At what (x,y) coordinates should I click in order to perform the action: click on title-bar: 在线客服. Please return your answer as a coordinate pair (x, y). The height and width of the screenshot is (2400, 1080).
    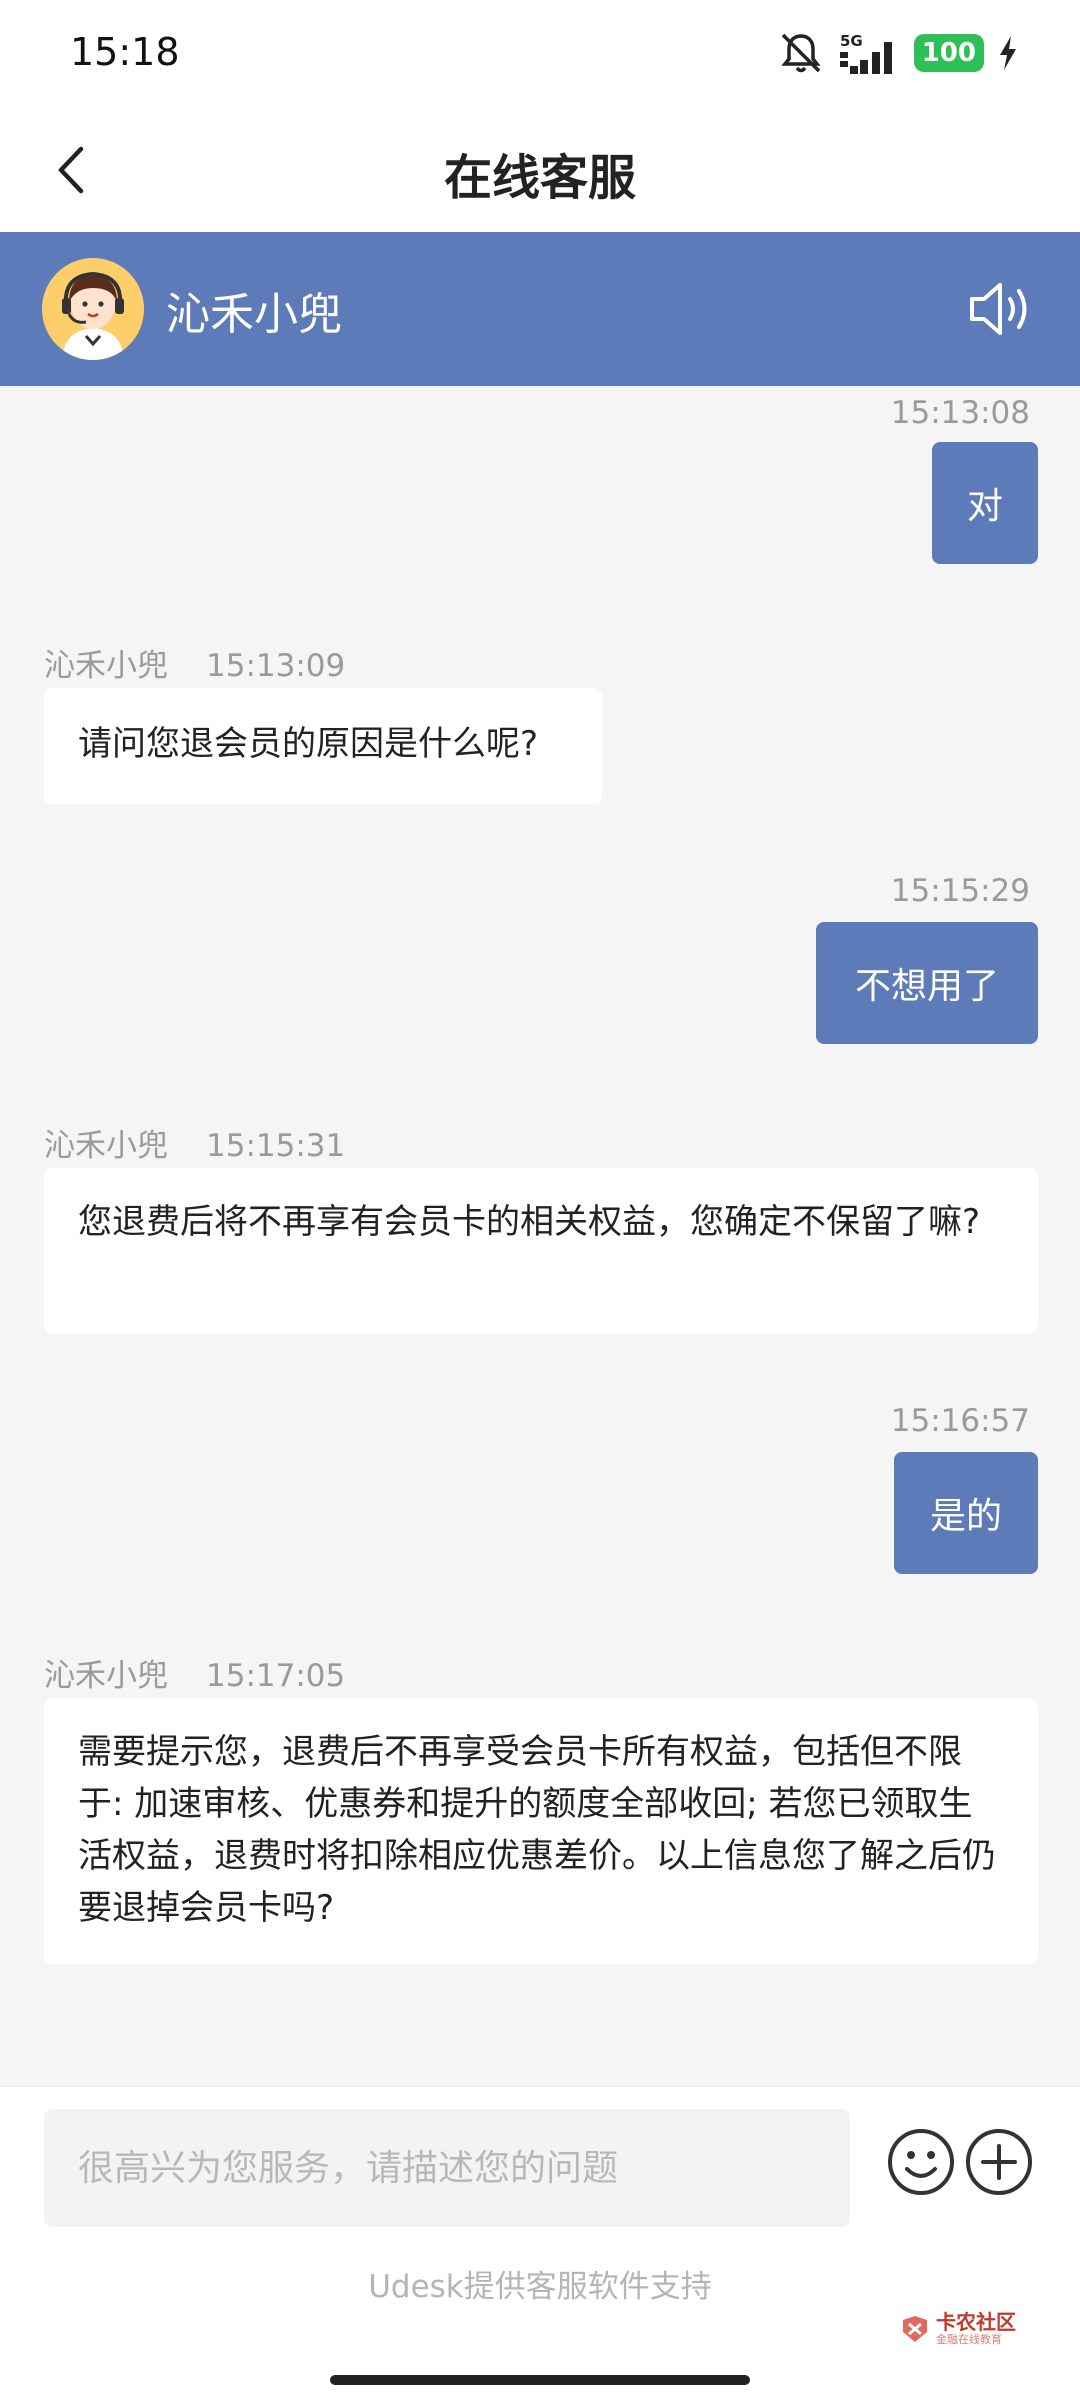
    Looking at the image, I should click on (540, 170).